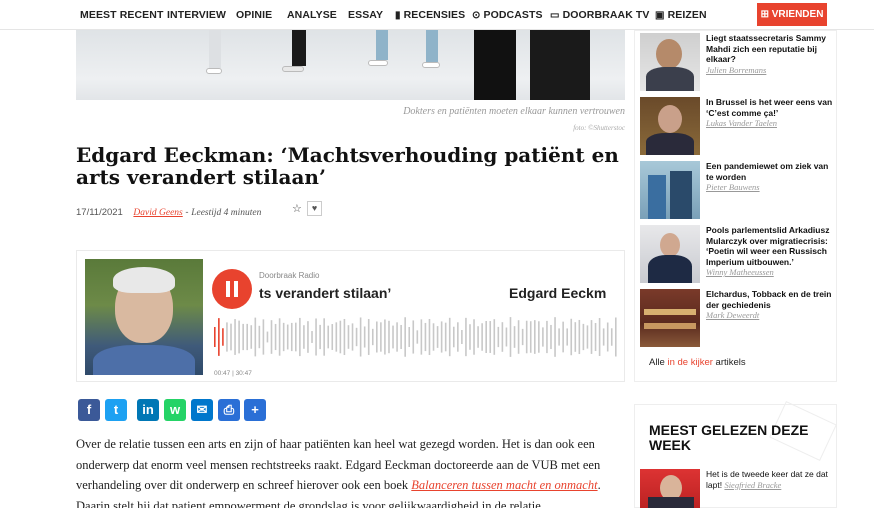 The width and height of the screenshot is (874, 508). I want to click on sidebar-item-author: Julien Borremans, so click(771, 70).